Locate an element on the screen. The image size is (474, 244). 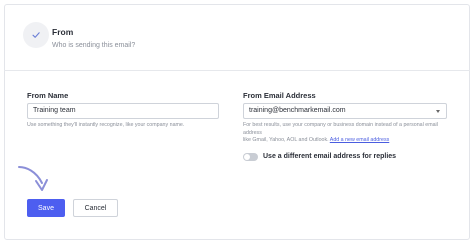
curved-arrow-icon is located at coordinates (33, 178).